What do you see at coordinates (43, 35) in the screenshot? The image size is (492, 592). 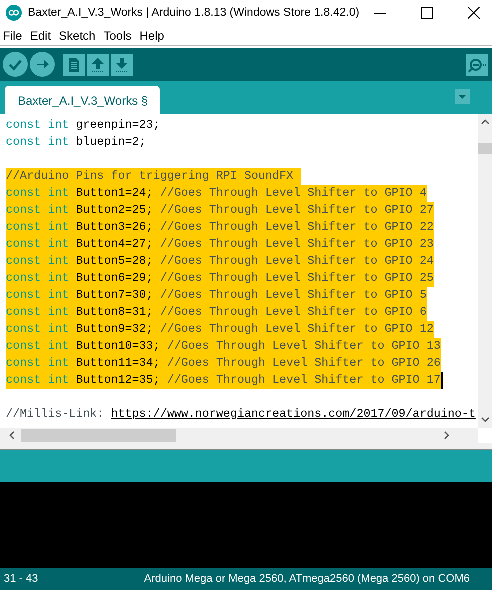 I see `menu-item: Edit` at bounding box center [43, 35].